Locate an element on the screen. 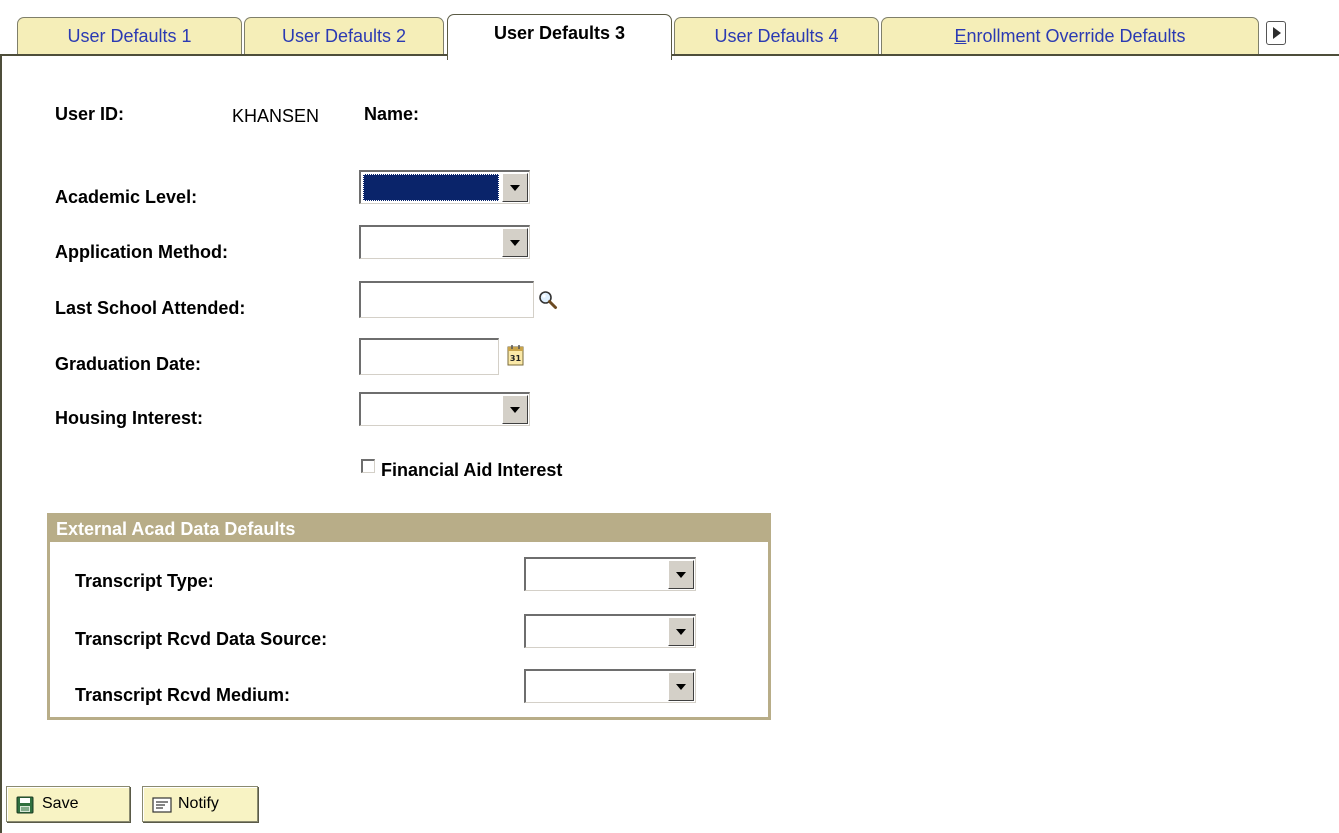  graduation-date-label: Graduation Date: is located at coordinates (128, 364).